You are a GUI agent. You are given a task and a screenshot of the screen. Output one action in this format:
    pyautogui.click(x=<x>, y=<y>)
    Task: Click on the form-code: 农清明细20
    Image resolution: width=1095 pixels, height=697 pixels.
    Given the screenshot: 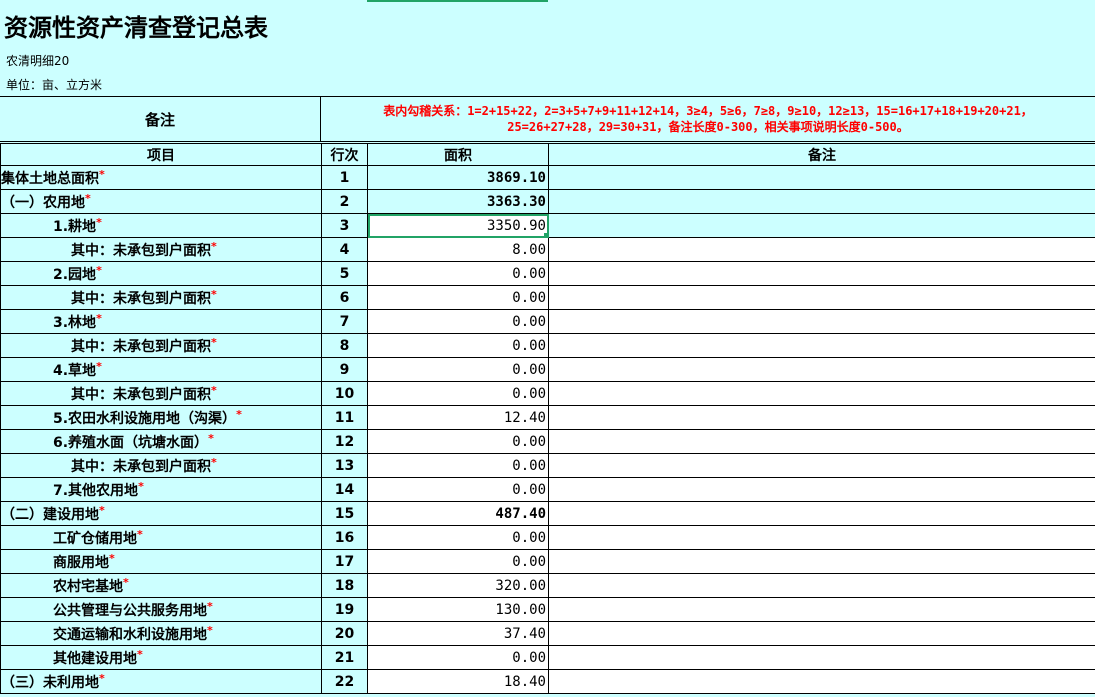 What is the action you would take?
    pyautogui.click(x=38, y=61)
    